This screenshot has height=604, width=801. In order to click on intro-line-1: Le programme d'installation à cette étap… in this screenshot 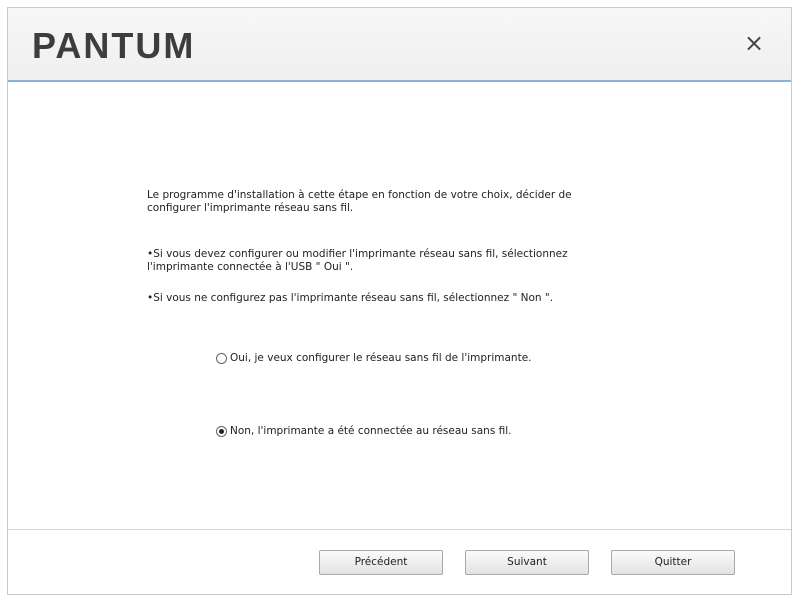, I will do `click(359, 195)`.